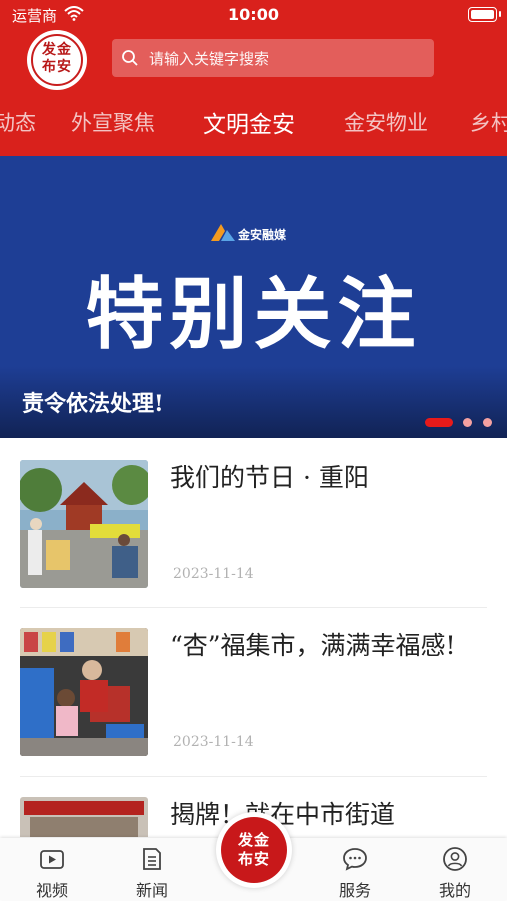  Describe the element at coordinates (269, 477) in the screenshot. I see `news-title: 我们的节日 · 重阳` at that location.